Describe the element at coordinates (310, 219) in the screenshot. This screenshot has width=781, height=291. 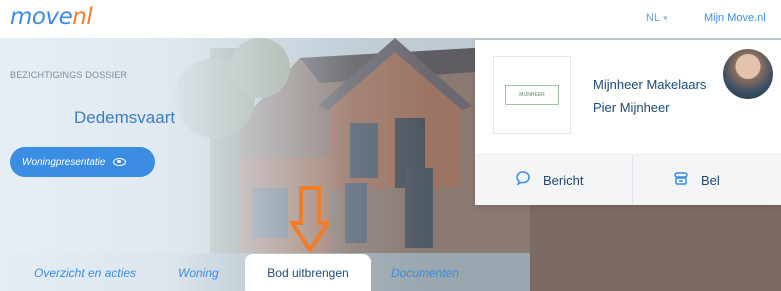
I see `down-arrow-annotation` at that location.